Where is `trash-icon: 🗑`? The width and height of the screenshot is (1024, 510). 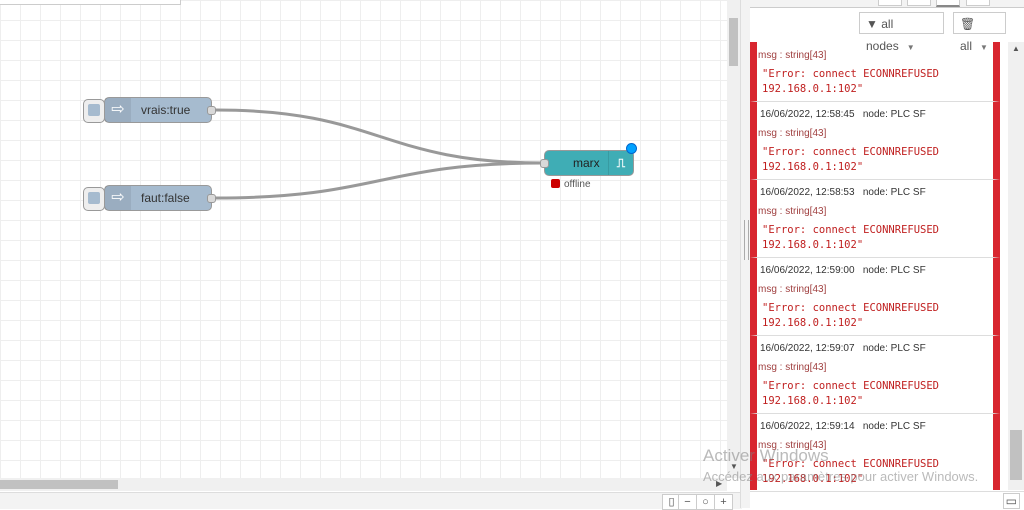
trash-icon: 🗑 is located at coordinates (968, 24).